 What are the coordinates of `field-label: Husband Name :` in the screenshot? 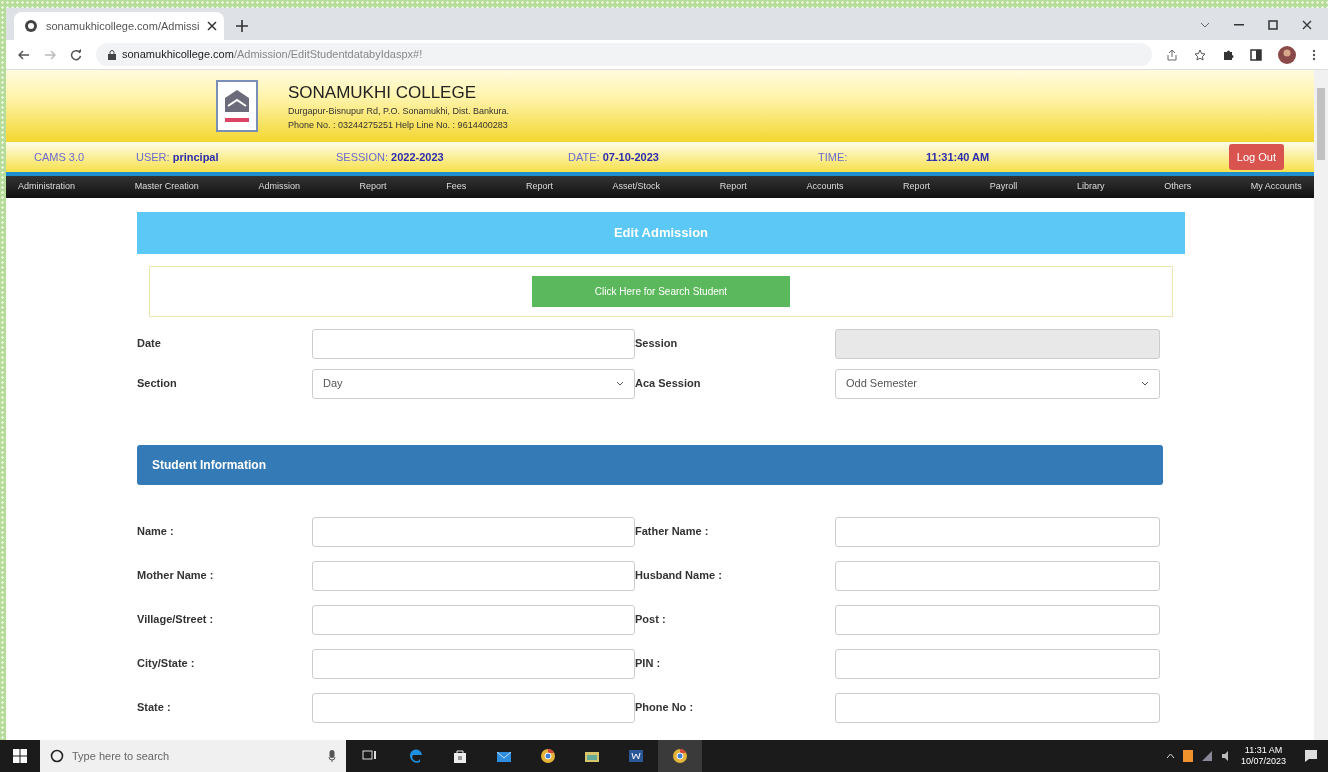 It's located at (679, 576).